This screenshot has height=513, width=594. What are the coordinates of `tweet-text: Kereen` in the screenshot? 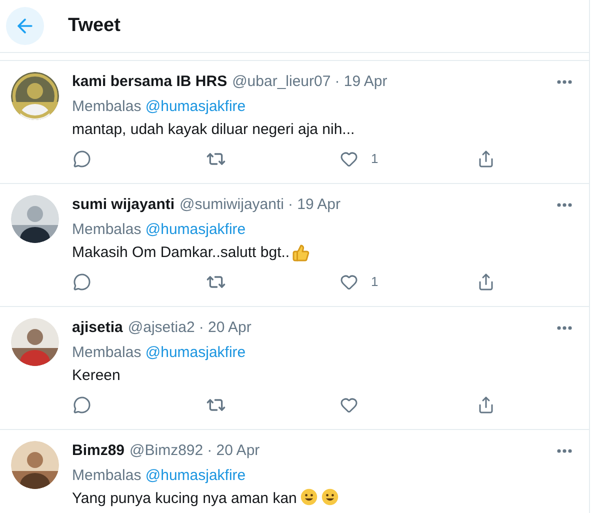 It's located at (96, 376).